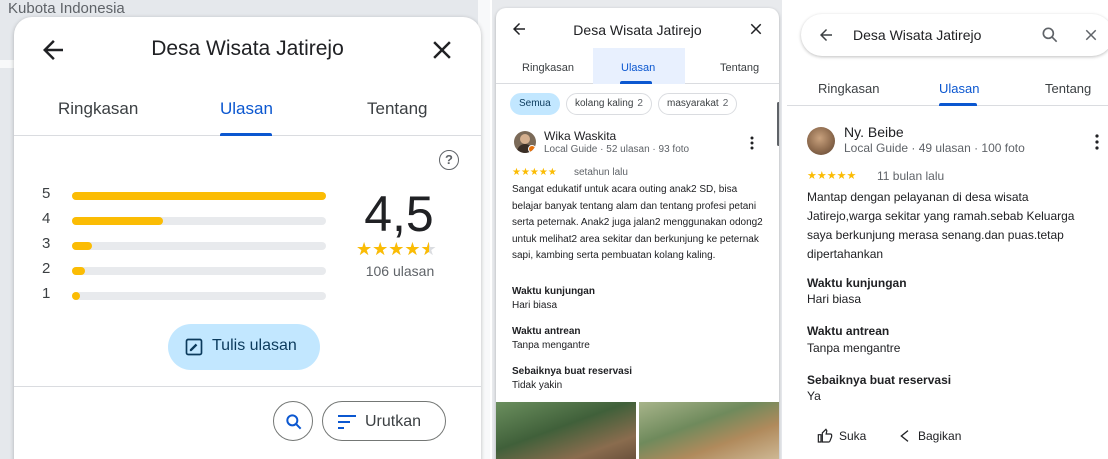 The width and height of the screenshot is (1108, 459). What do you see at coordinates (396, 249) in the screenshot?
I see `rating-stars: ★★★★★ ★★★★★` at bounding box center [396, 249].